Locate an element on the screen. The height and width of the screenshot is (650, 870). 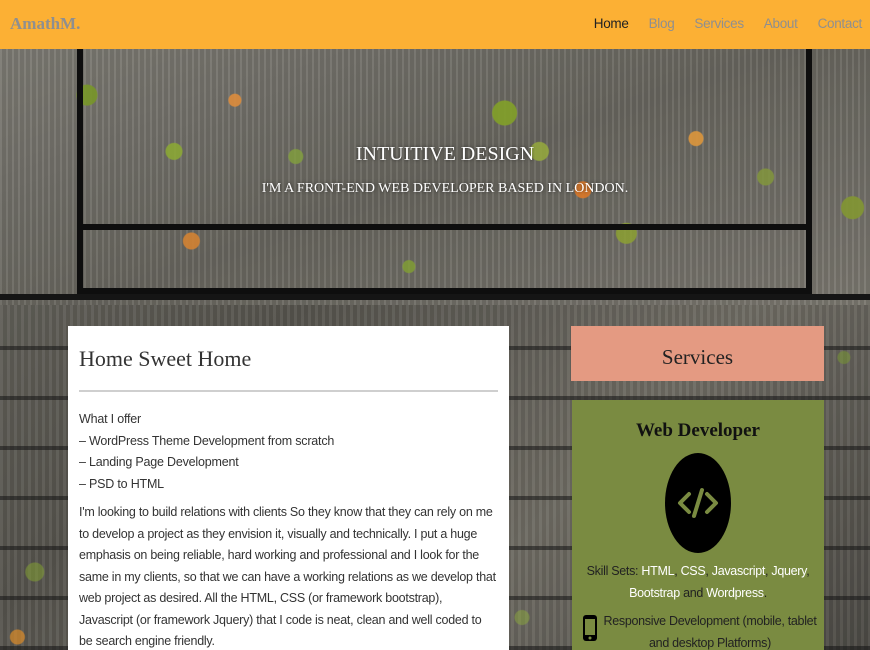
card-title: Web Developer is located at coordinates (697, 430).